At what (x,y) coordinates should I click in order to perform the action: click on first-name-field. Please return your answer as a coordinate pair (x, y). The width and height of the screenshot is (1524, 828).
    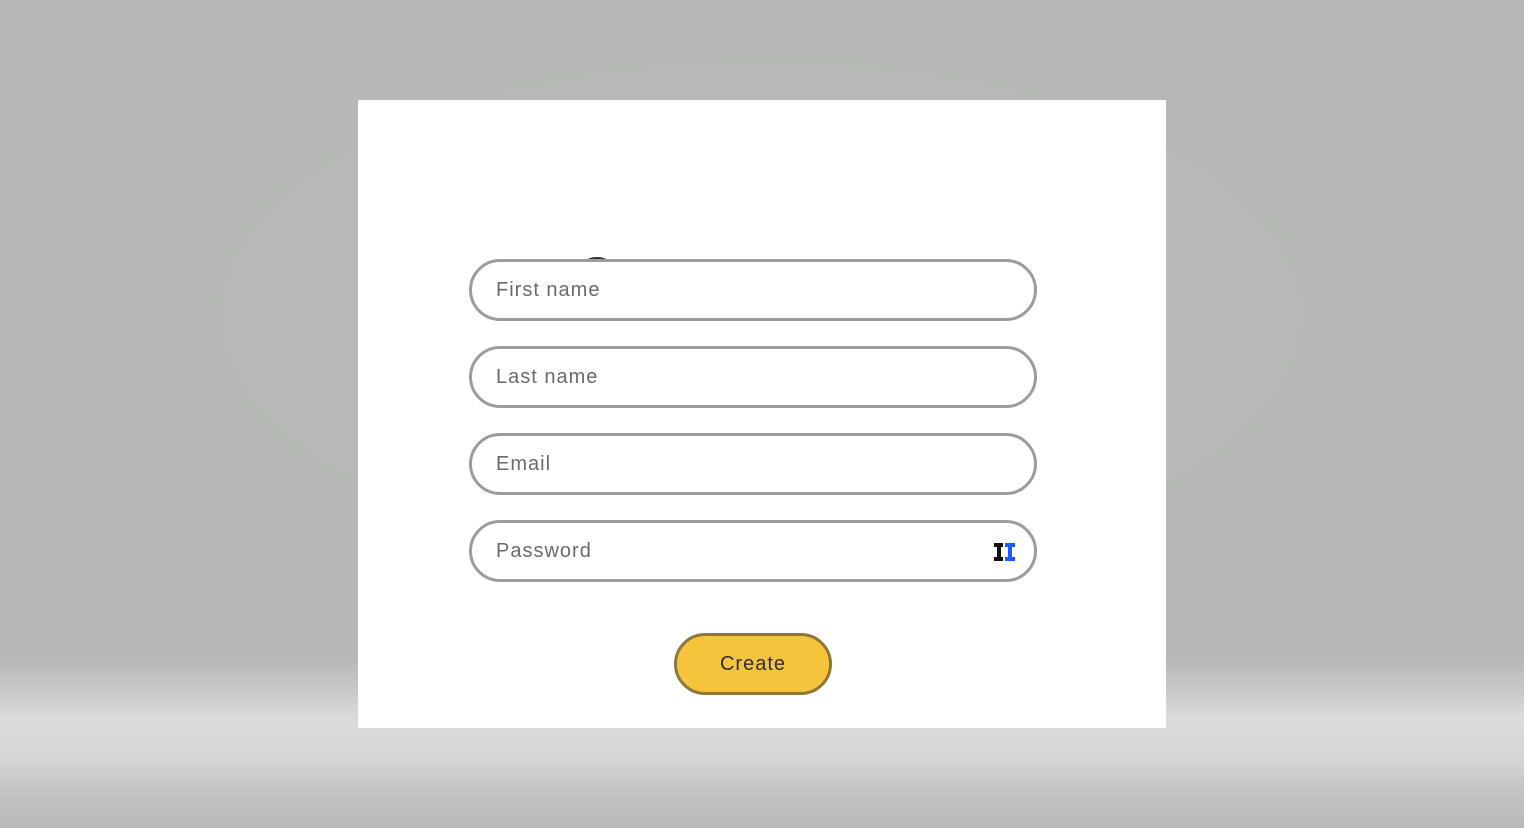
    Looking at the image, I should click on (753, 290).